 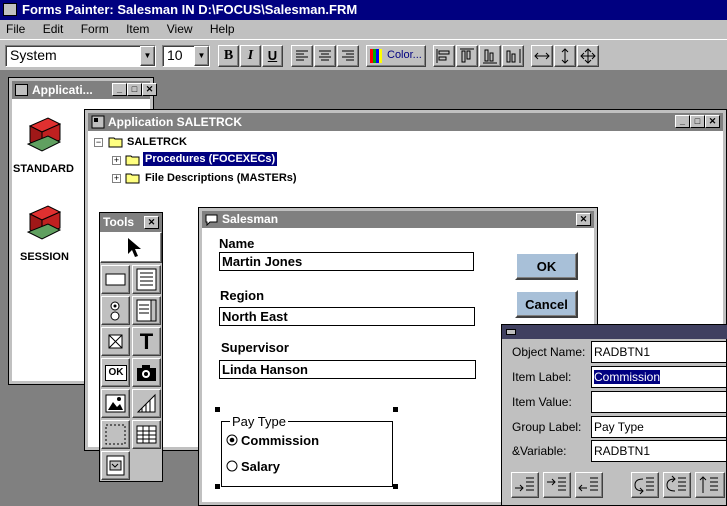 I want to click on tool-radio-button, so click(x=115, y=310).